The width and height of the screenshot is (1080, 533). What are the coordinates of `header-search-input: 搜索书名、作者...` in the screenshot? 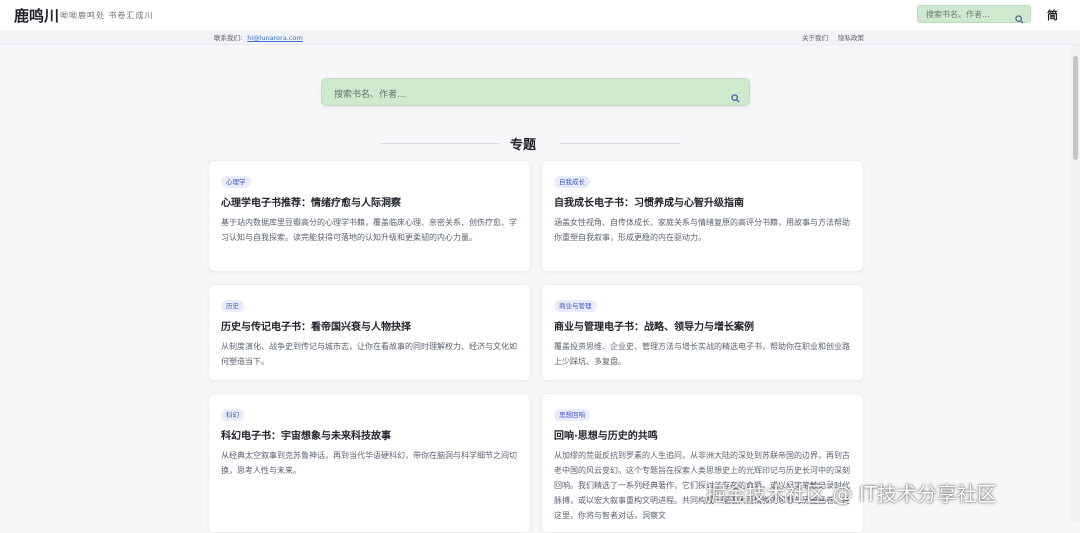 It's located at (974, 14).